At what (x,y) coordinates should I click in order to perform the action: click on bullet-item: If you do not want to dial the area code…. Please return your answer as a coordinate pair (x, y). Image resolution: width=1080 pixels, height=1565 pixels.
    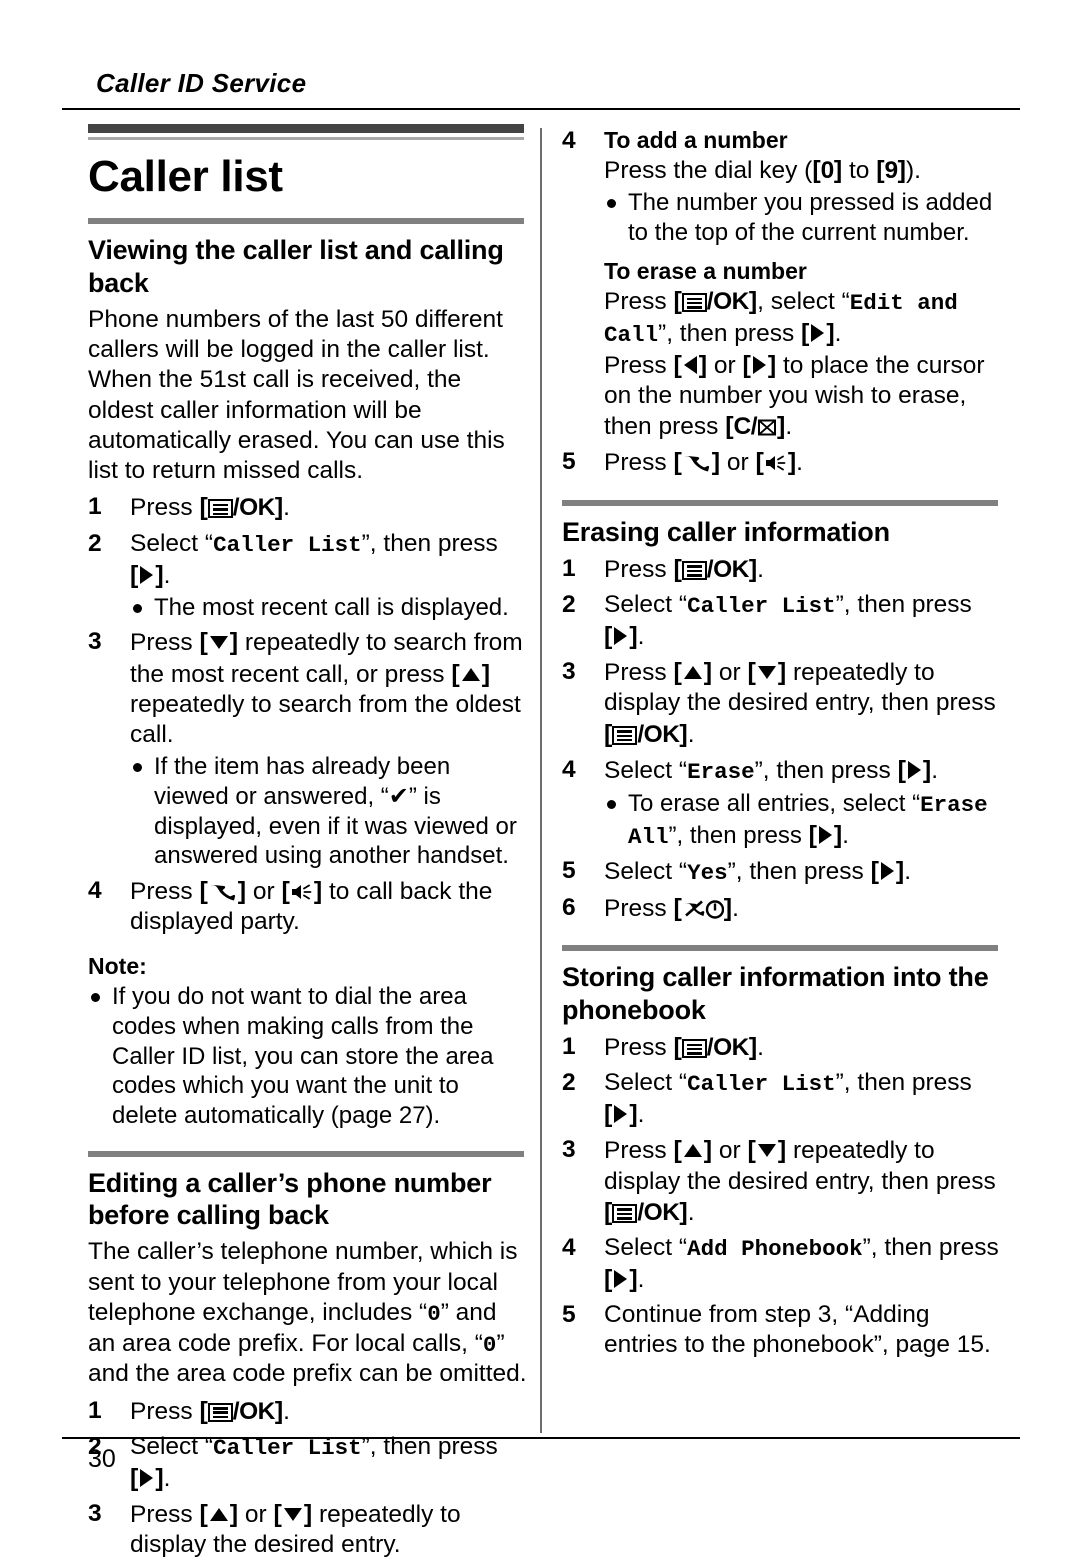
    Looking at the image, I should click on (308, 1056).